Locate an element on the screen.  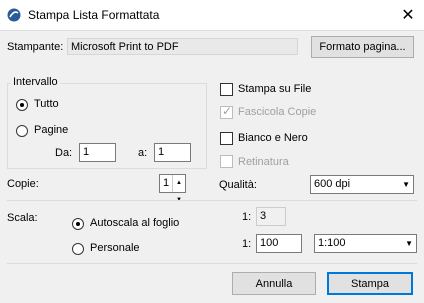
scale-label: Scala: is located at coordinates (22, 218).